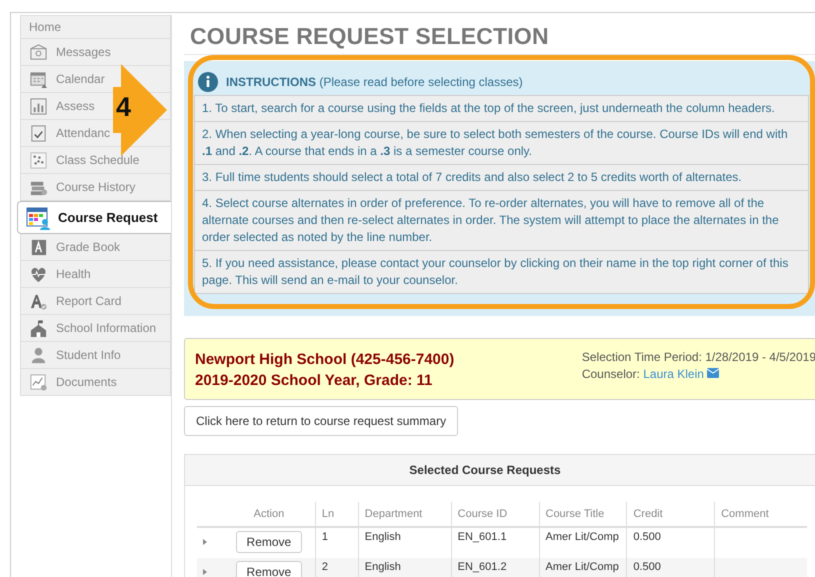 The width and height of the screenshot is (815, 577). What do you see at coordinates (314, 381) in the screenshot?
I see `school-year: 2019-2020 School Year, Grade: 11` at bounding box center [314, 381].